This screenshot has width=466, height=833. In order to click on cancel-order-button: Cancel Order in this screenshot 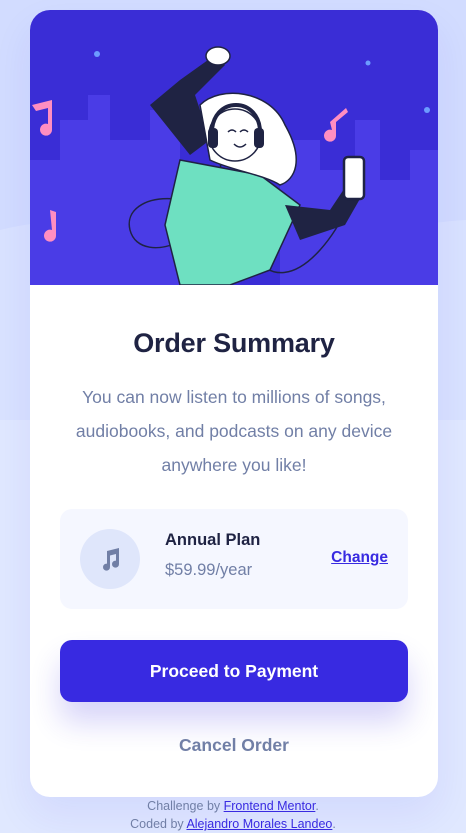, I will do `click(234, 745)`.